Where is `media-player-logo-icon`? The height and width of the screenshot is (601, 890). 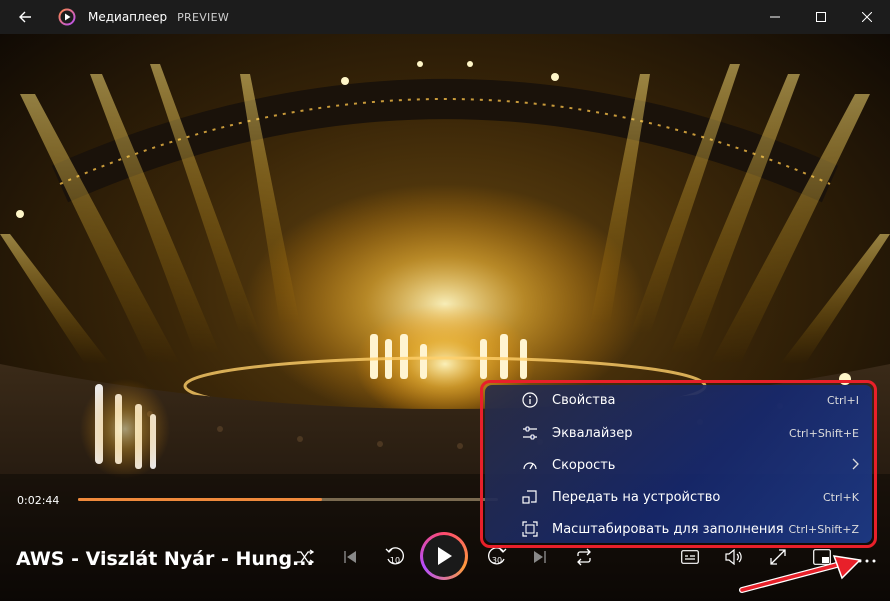
media-player-logo-icon is located at coordinates (67, 17).